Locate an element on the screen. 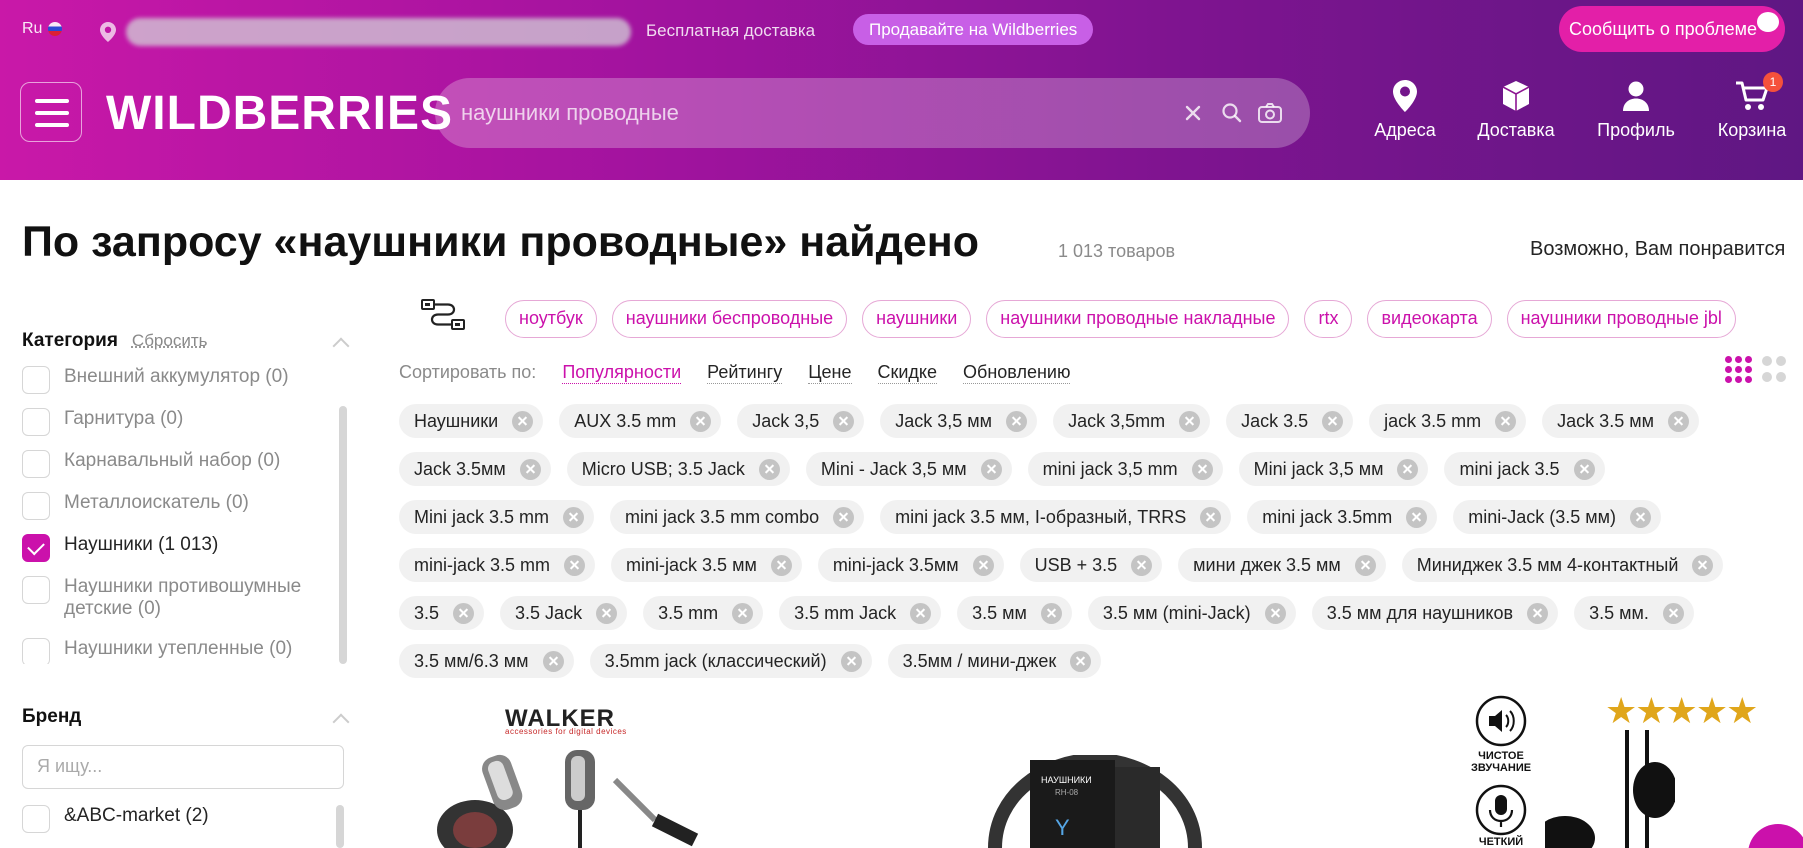  category-item: Наушники (1 013) is located at coordinates (184, 555).